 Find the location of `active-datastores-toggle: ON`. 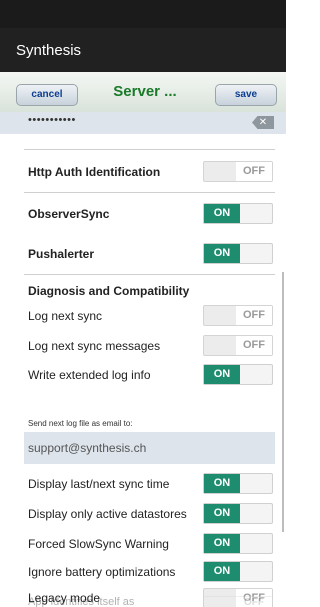

active-datastores-toggle: ON is located at coordinates (238, 513).